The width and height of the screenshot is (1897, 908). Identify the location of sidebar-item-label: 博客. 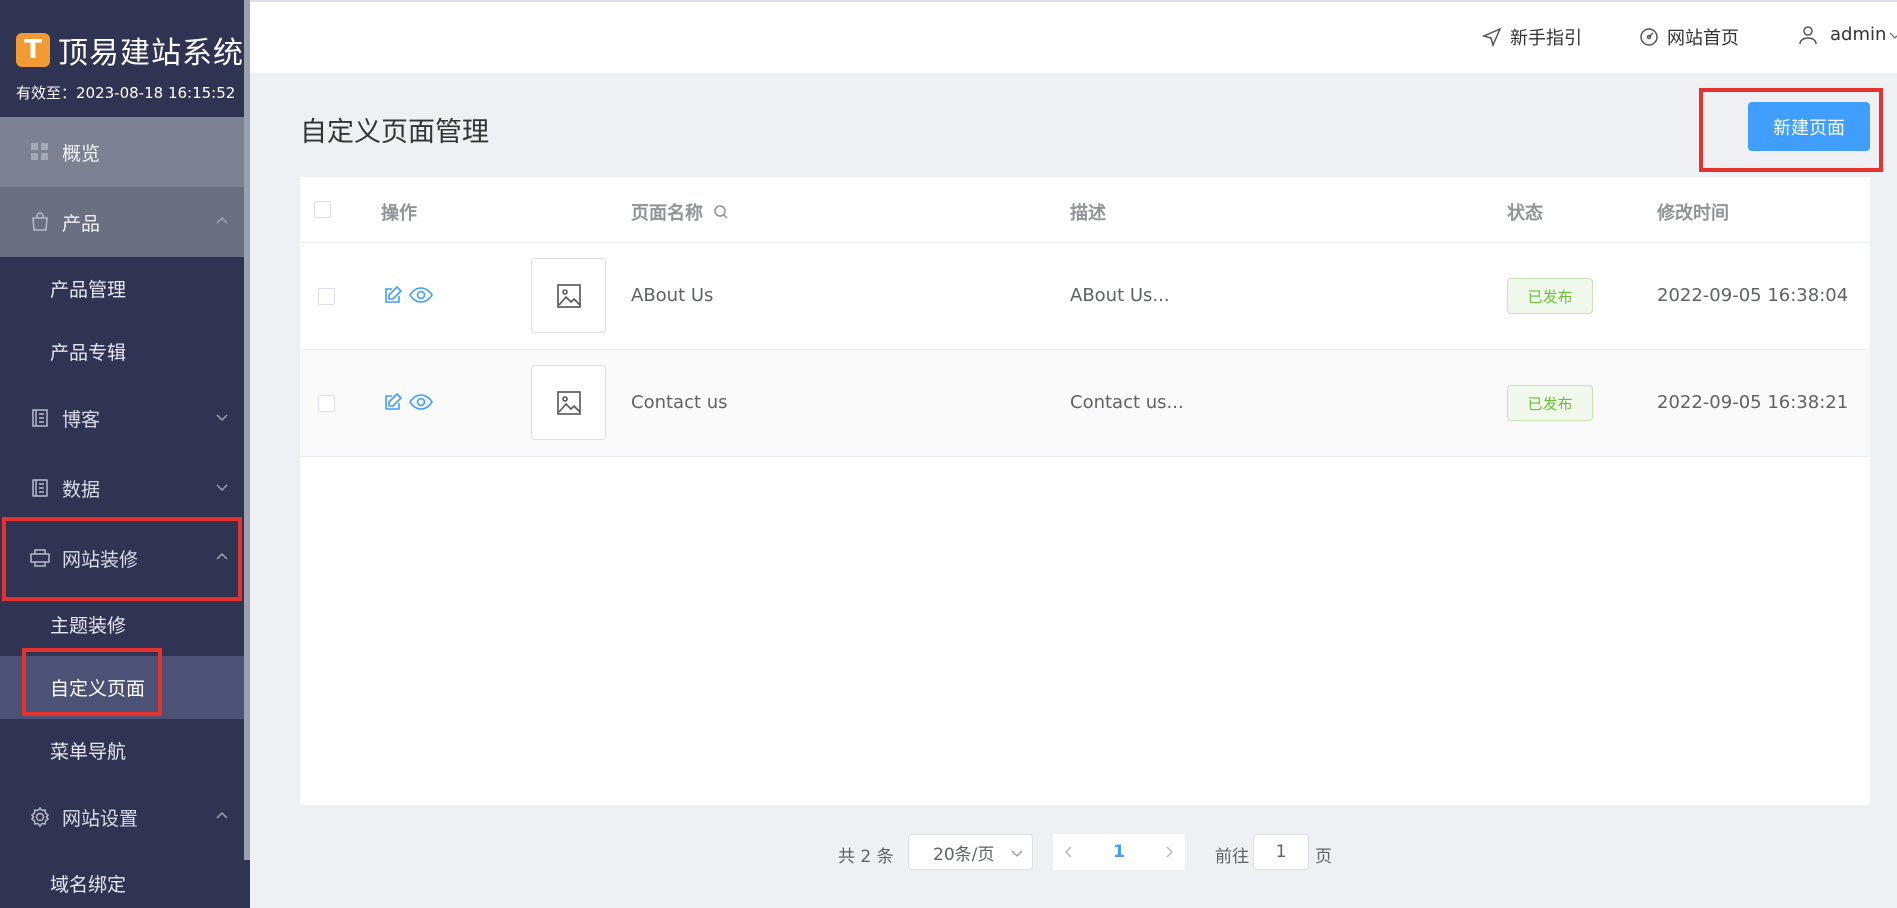
(81, 419).